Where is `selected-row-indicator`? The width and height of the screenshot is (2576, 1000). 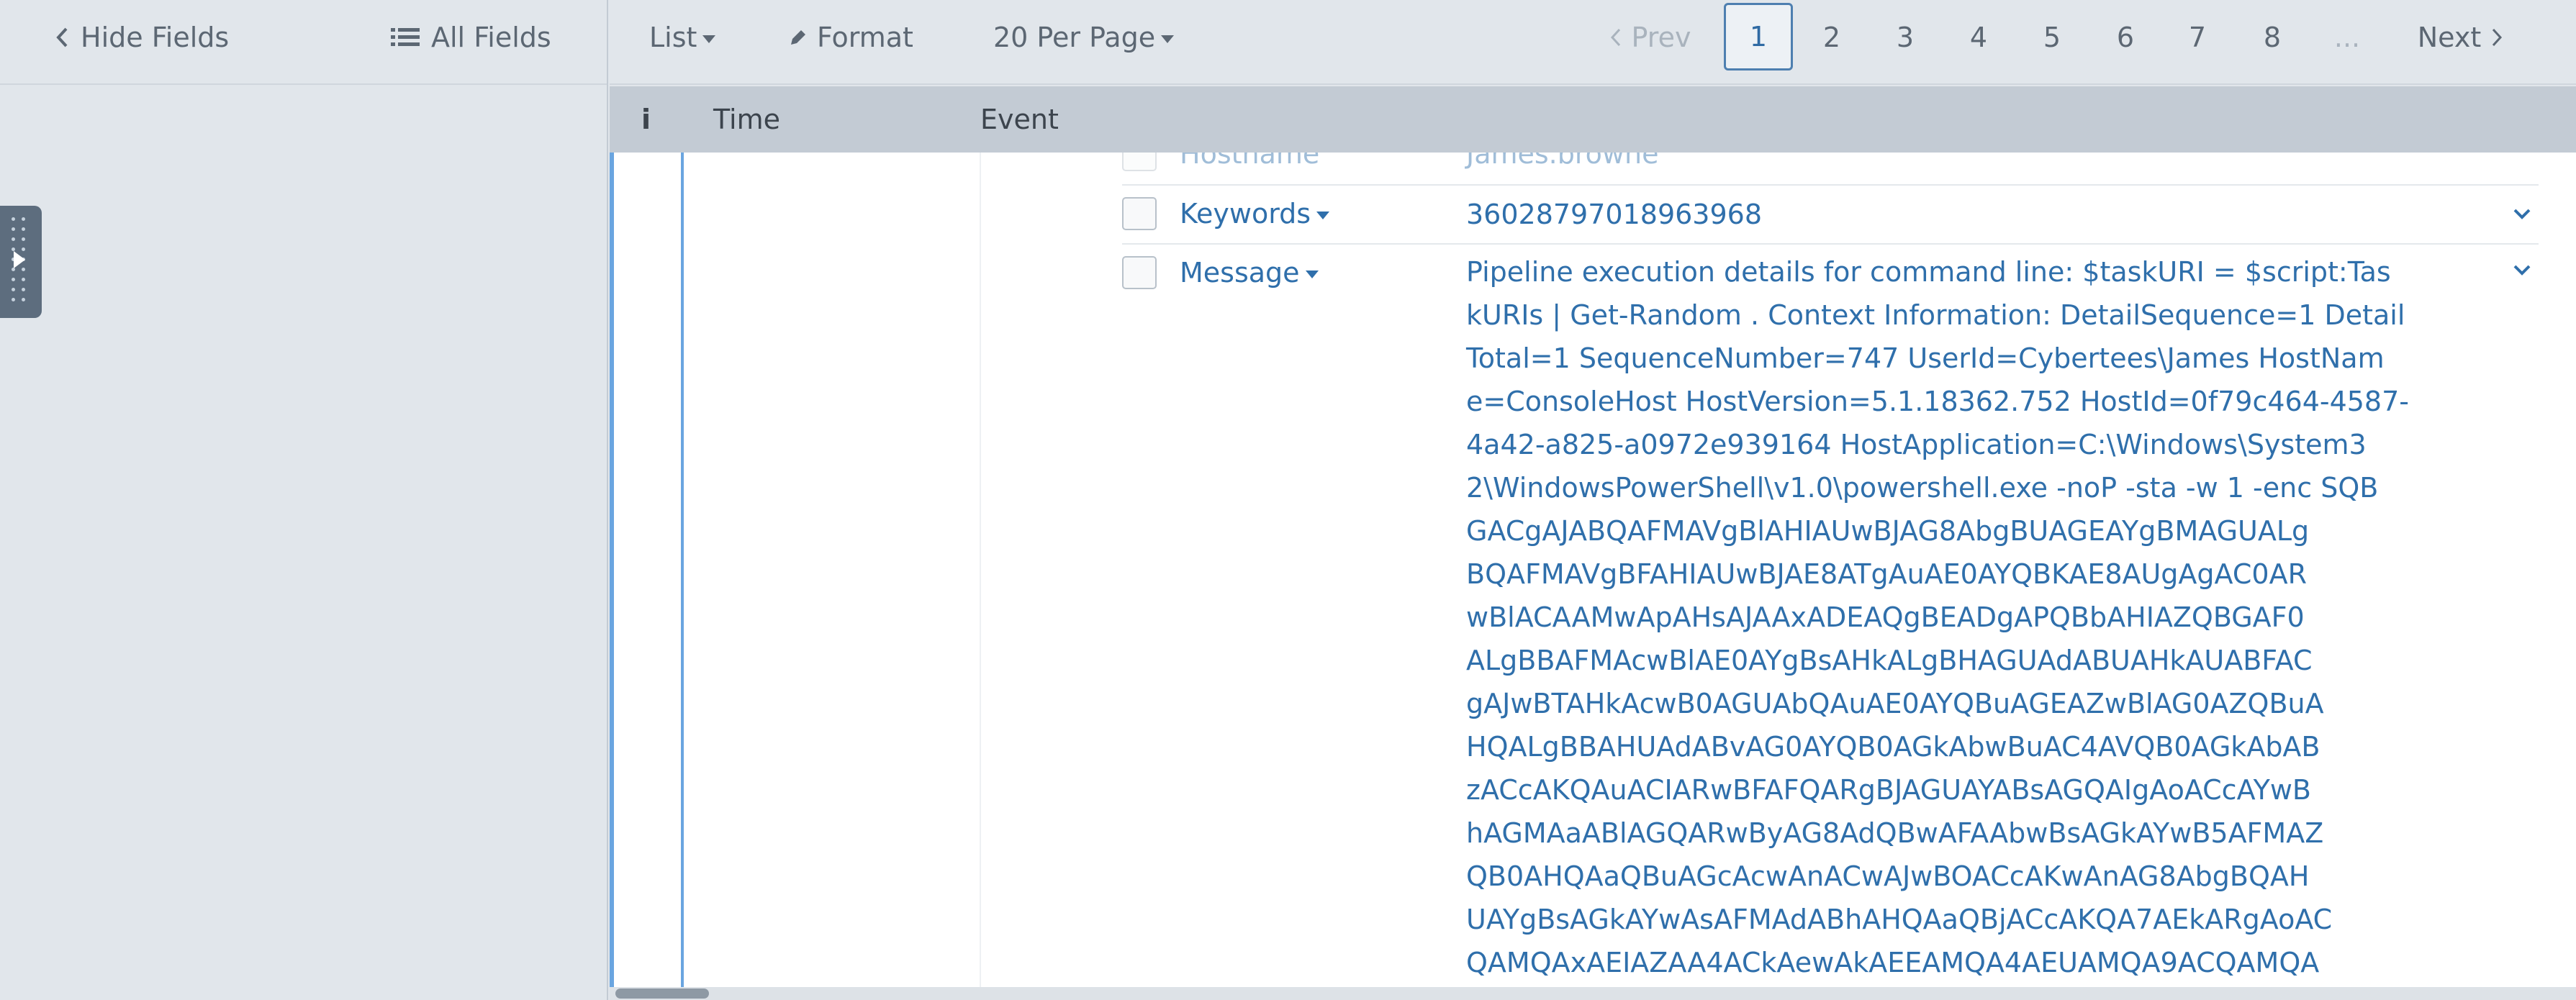
selected-row-indicator is located at coordinates (612, 570).